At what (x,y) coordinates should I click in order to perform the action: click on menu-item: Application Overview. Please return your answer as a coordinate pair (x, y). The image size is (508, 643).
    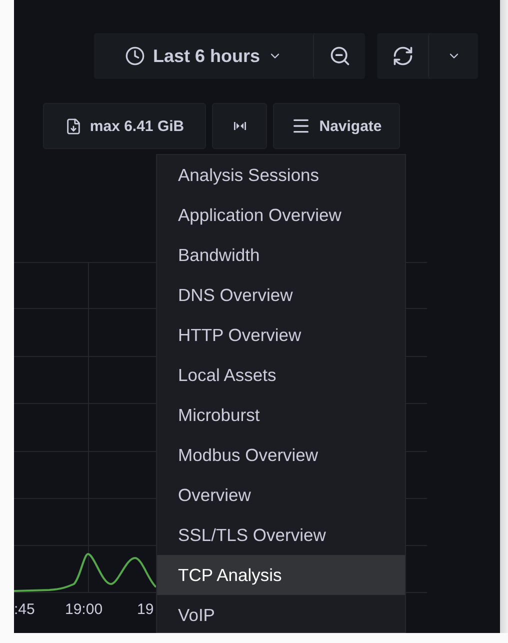
    Looking at the image, I should click on (281, 215).